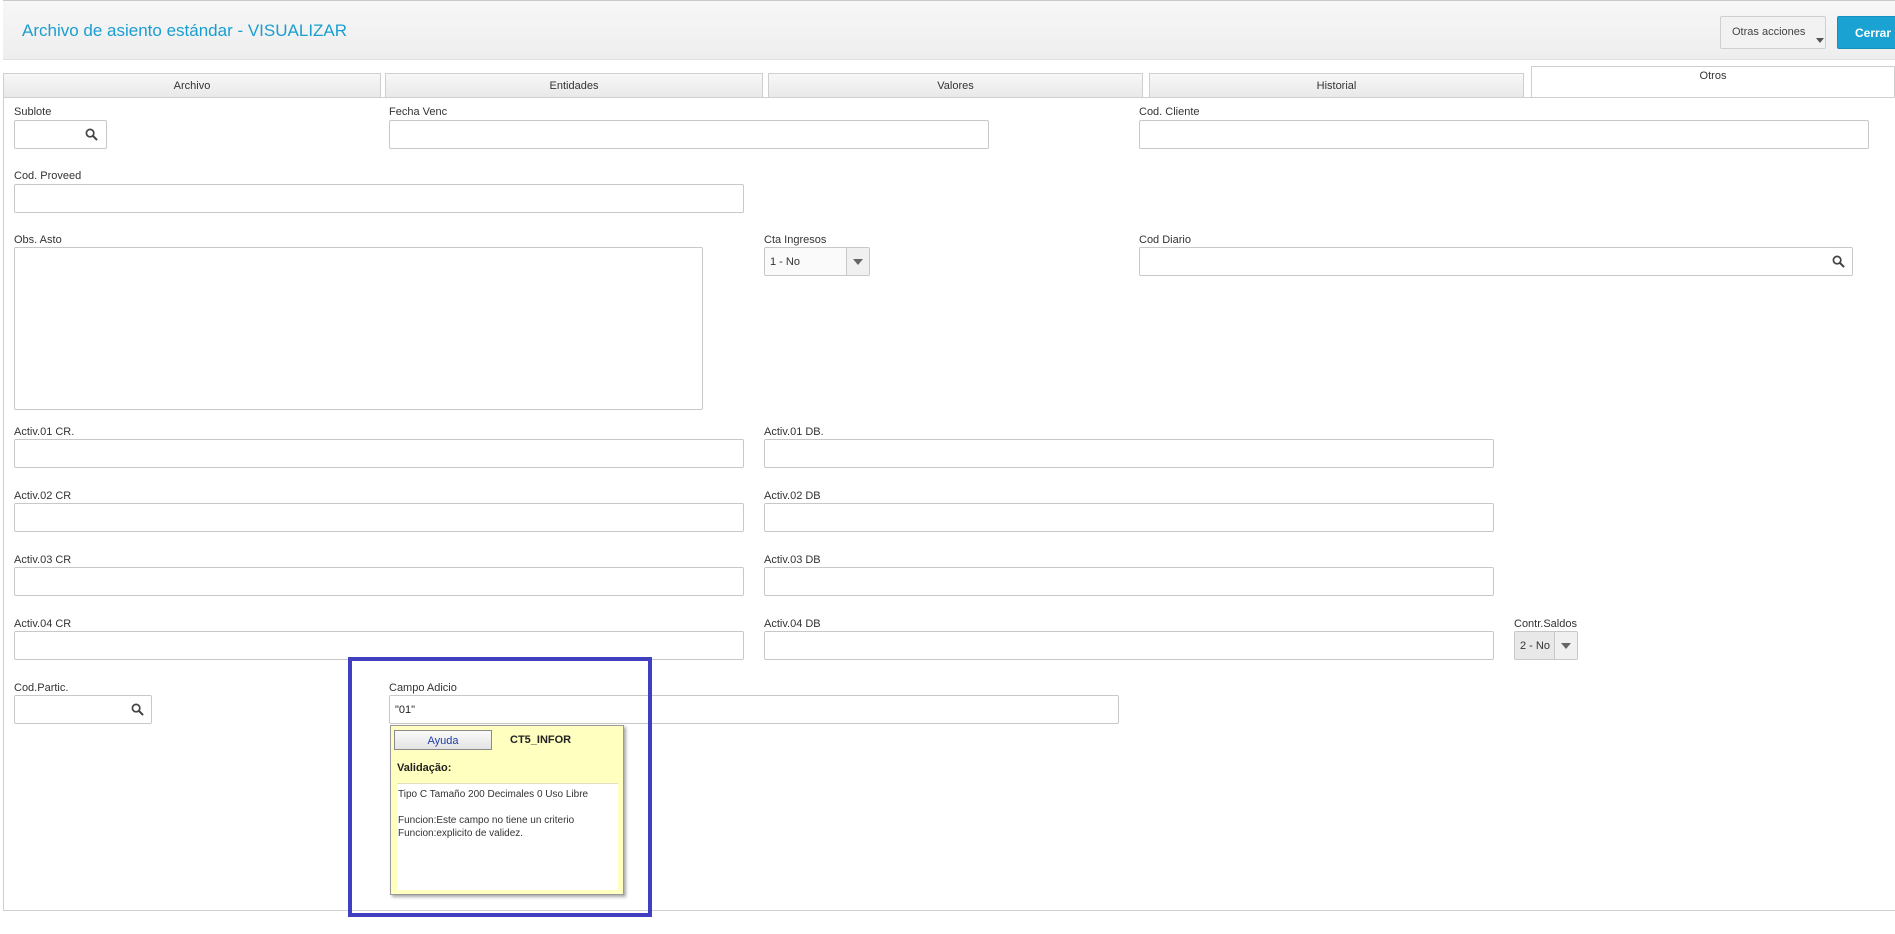  I want to click on other-actions-label: Otras acciones, so click(1769, 32).